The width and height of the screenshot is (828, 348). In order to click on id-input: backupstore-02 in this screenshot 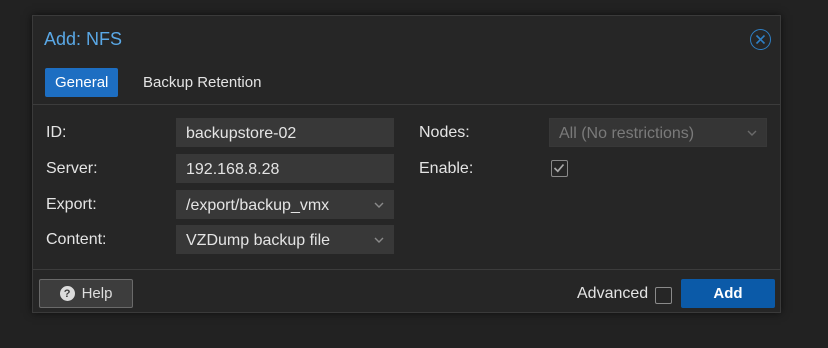, I will do `click(285, 132)`.